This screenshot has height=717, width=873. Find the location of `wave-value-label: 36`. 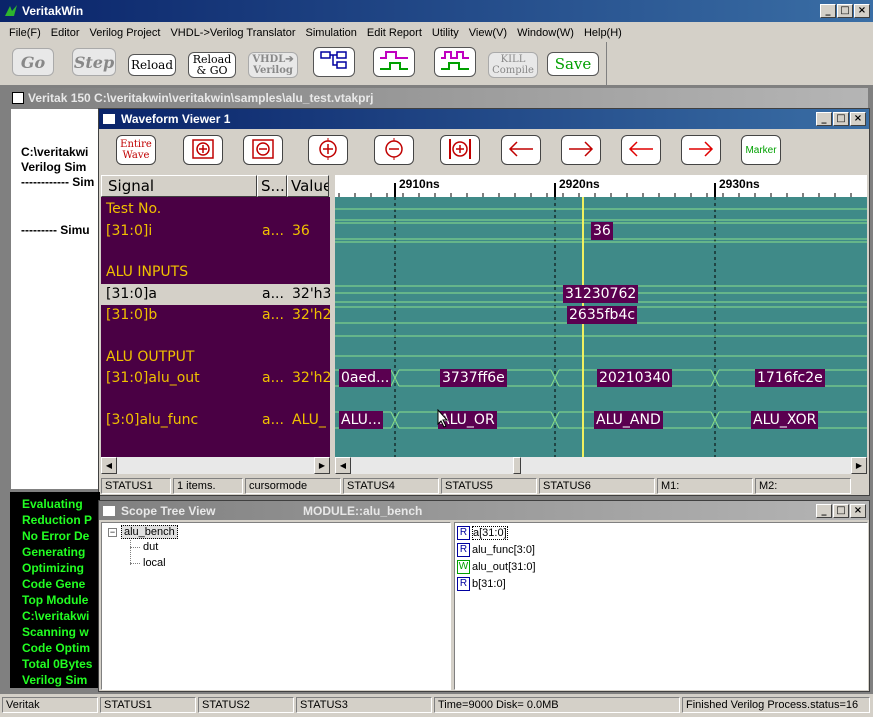

wave-value-label: 36 is located at coordinates (602, 231).